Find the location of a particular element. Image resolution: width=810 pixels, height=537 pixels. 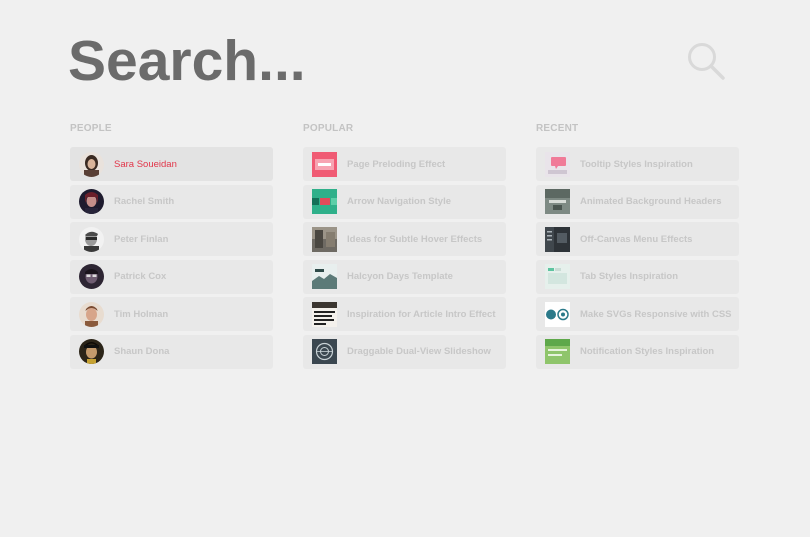

recent-column-title: RECENT is located at coordinates (557, 128).